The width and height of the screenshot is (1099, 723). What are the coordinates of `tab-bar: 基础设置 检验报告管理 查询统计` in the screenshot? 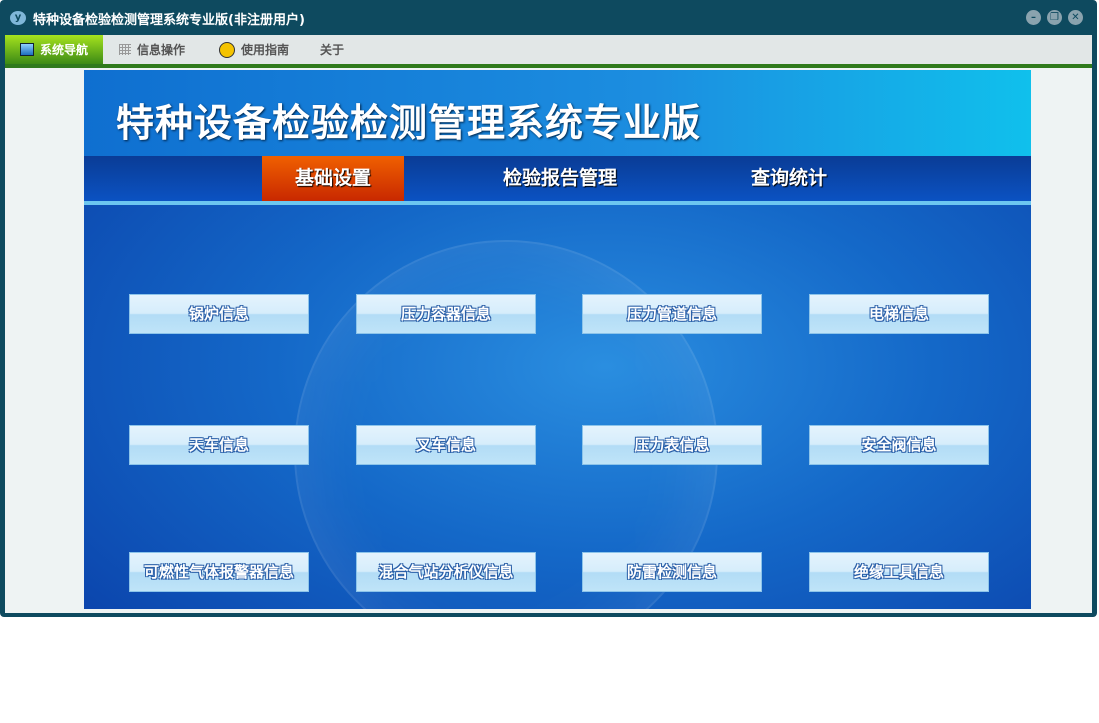 It's located at (557, 180).